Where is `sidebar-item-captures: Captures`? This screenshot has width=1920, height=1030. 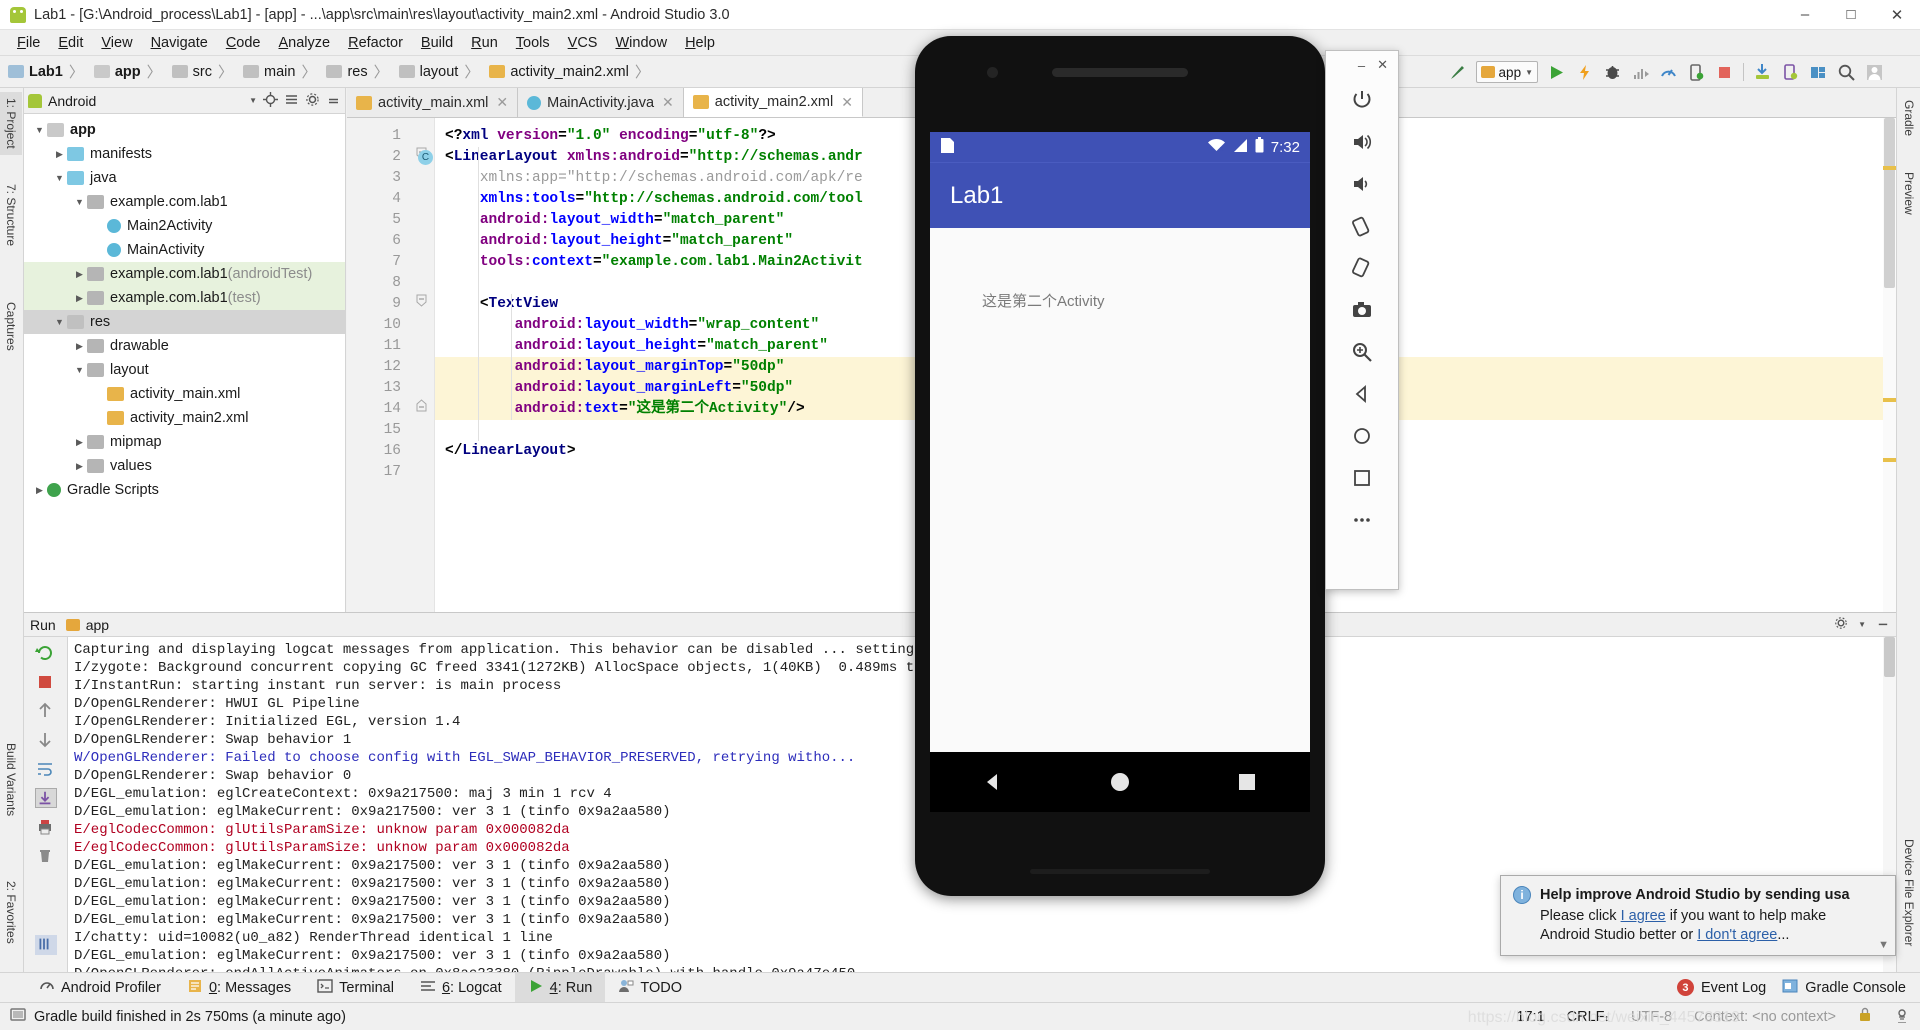 sidebar-item-captures: Captures is located at coordinates (11, 326).